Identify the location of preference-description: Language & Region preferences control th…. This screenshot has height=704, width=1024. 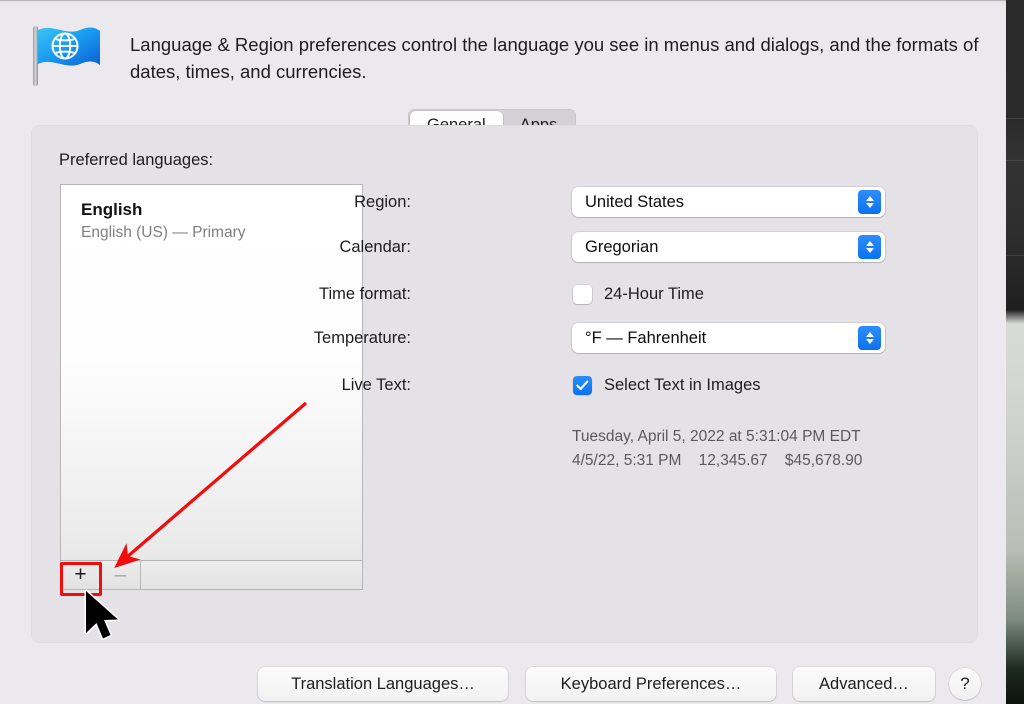
(554, 58).